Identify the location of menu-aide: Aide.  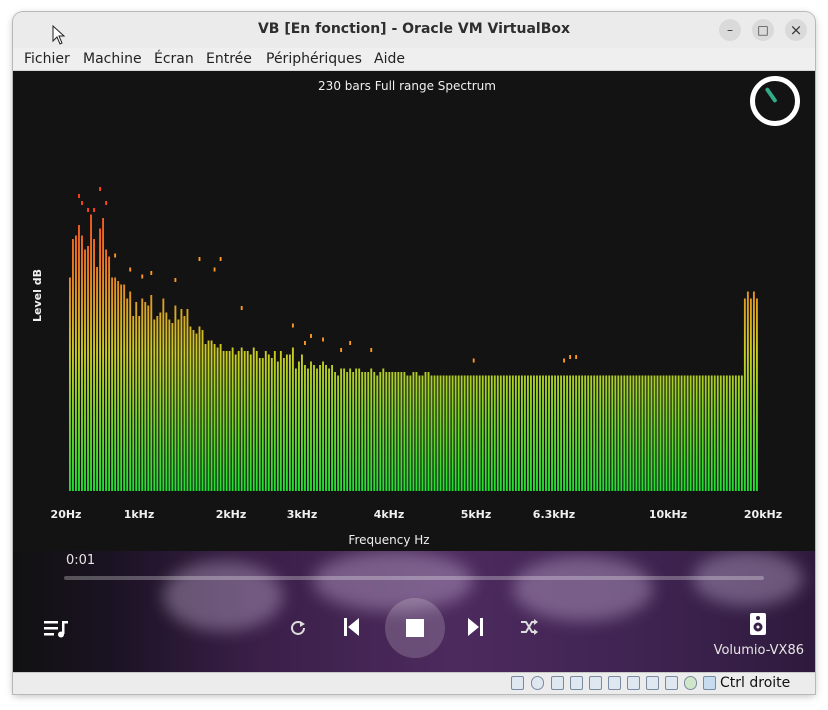
(389, 59).